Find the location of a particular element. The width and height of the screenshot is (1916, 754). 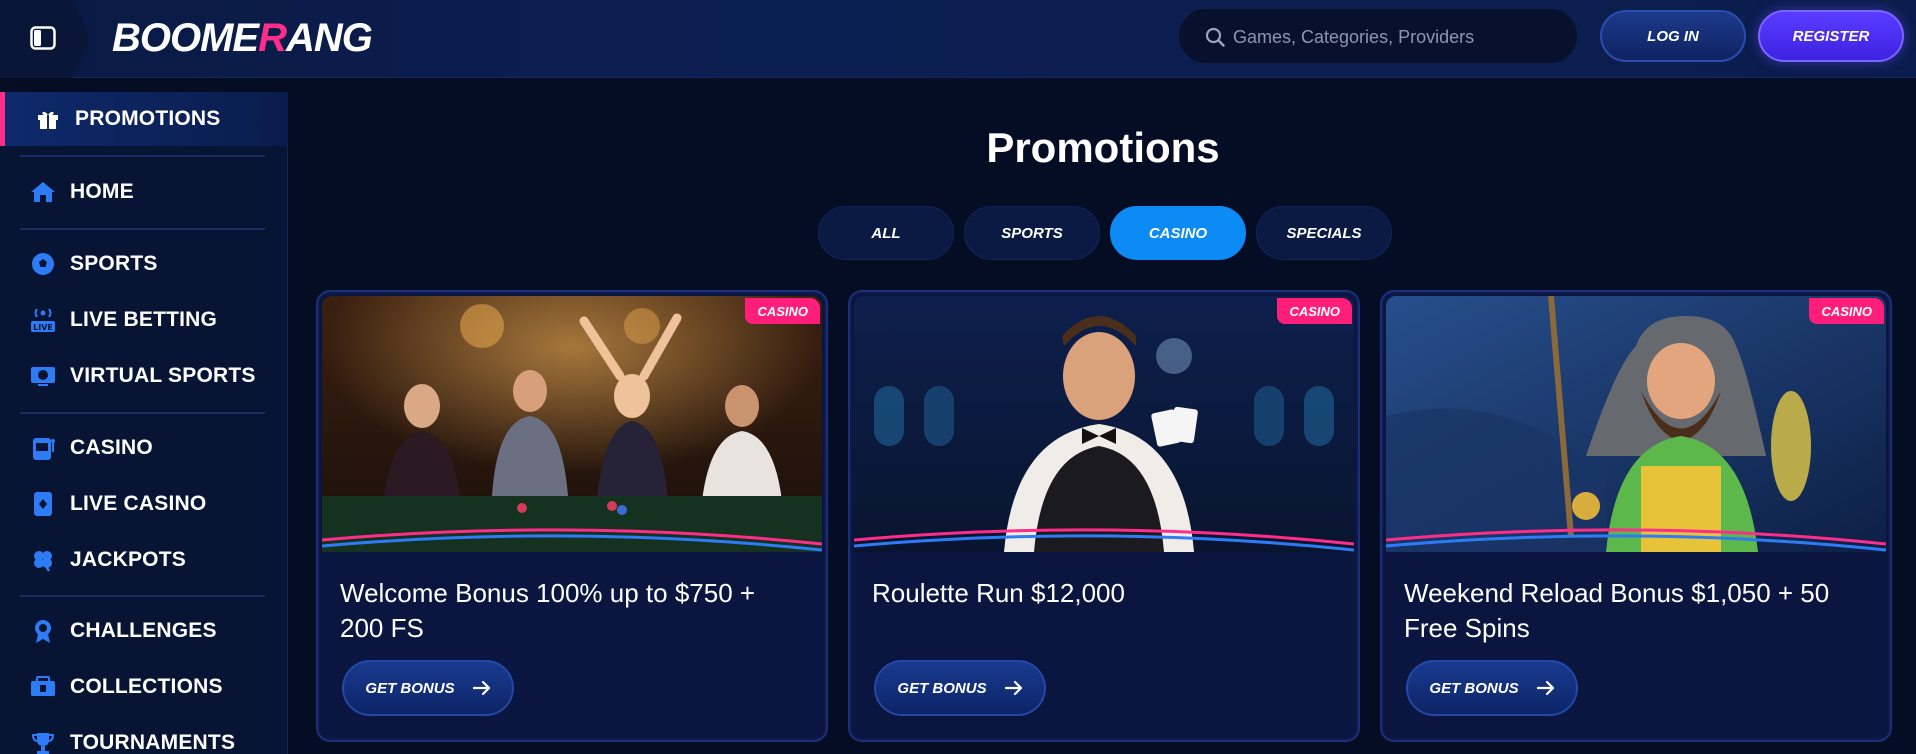

sidebar-item-live-betting: LIVE LIVE BETTING is located at coordinates (144, 320).